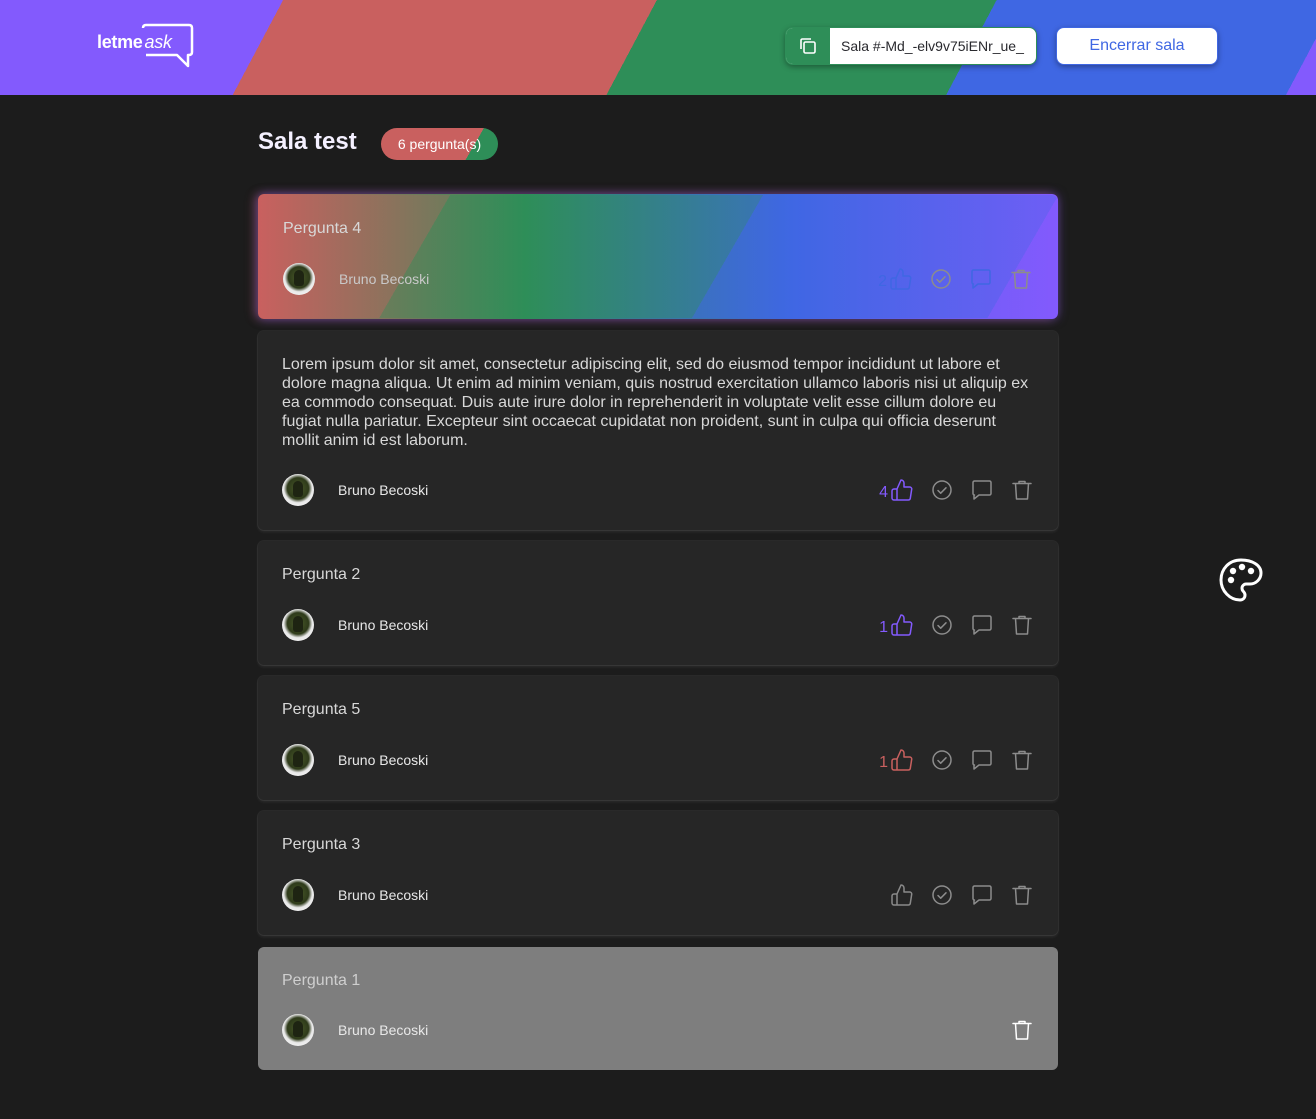 This screenshot has height=1119, width=1316. I want to click on palette-icon, so click(1241, 580).